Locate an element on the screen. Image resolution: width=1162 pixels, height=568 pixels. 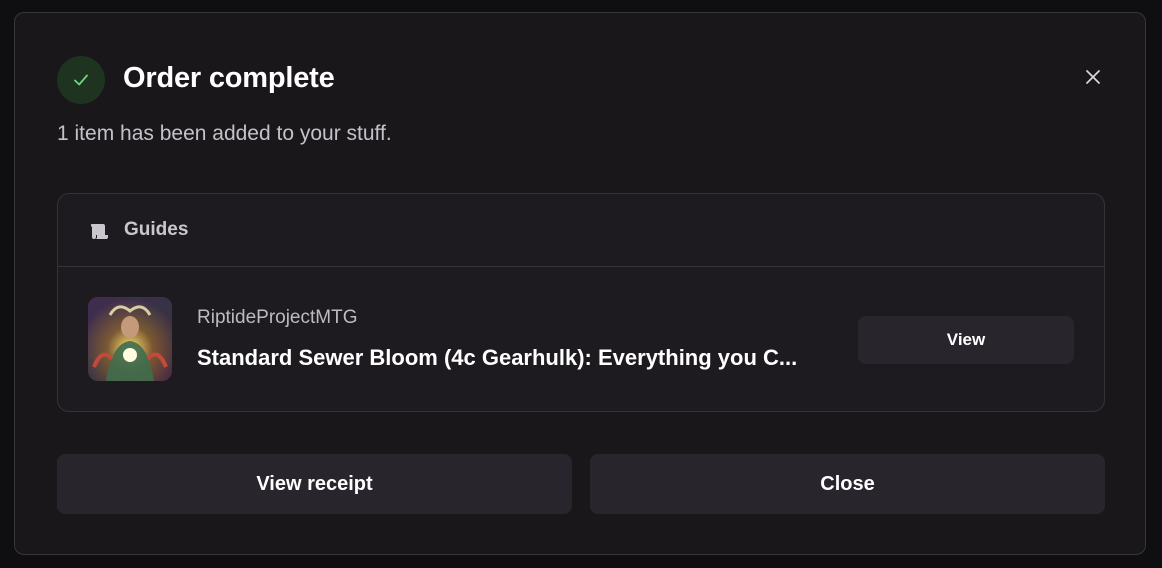
close-icon-button is located at coordinates (1093, 77).